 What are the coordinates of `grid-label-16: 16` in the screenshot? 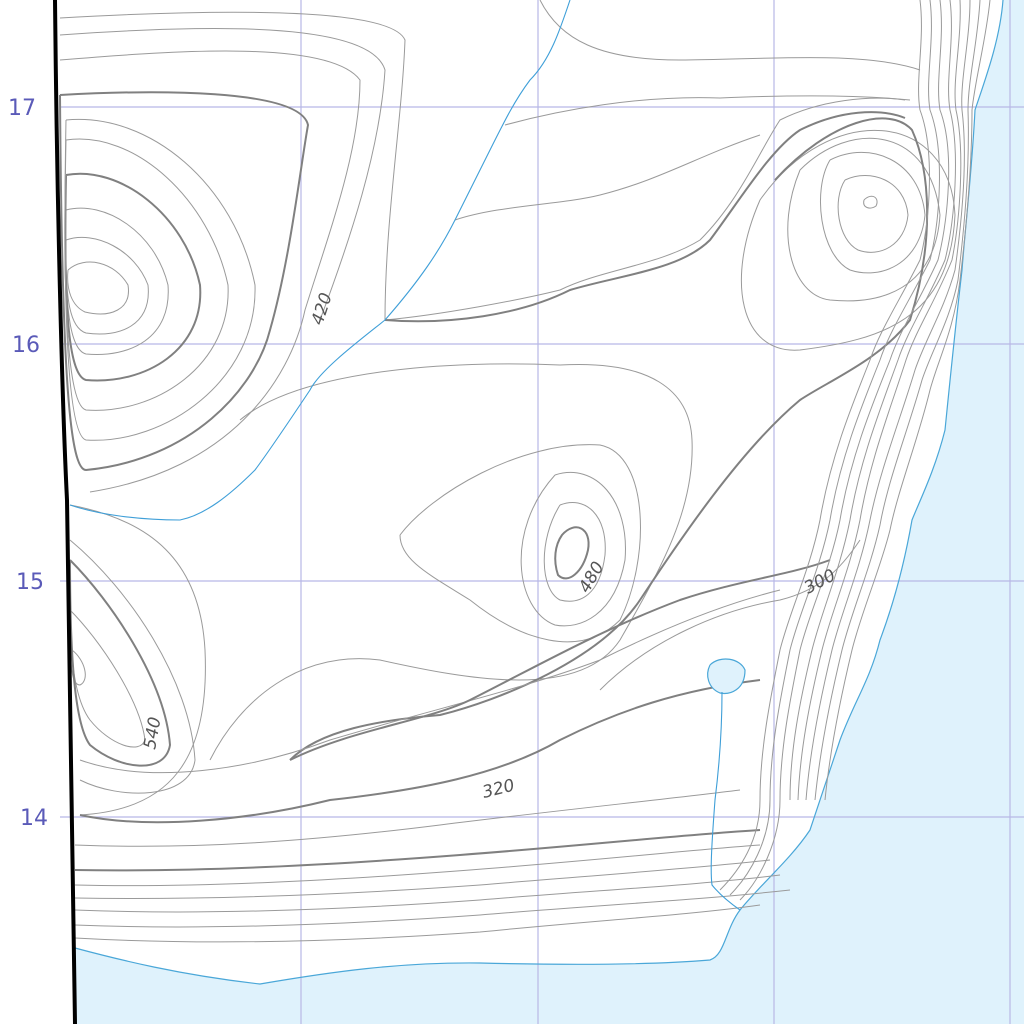 It's located at (26, 345).